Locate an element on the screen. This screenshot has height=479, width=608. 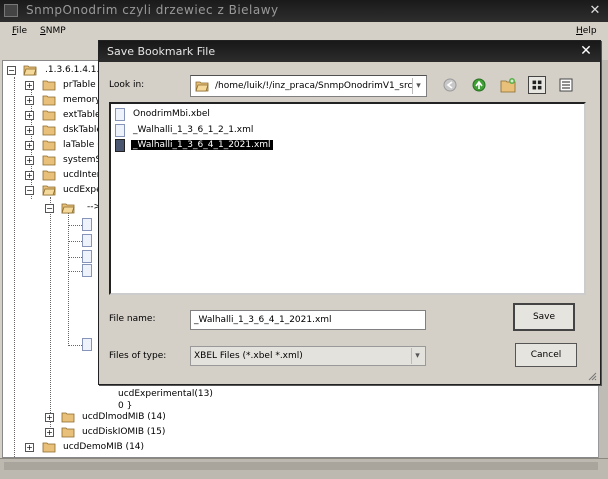
resize-grip-icon is located at coordinates (592, 376).